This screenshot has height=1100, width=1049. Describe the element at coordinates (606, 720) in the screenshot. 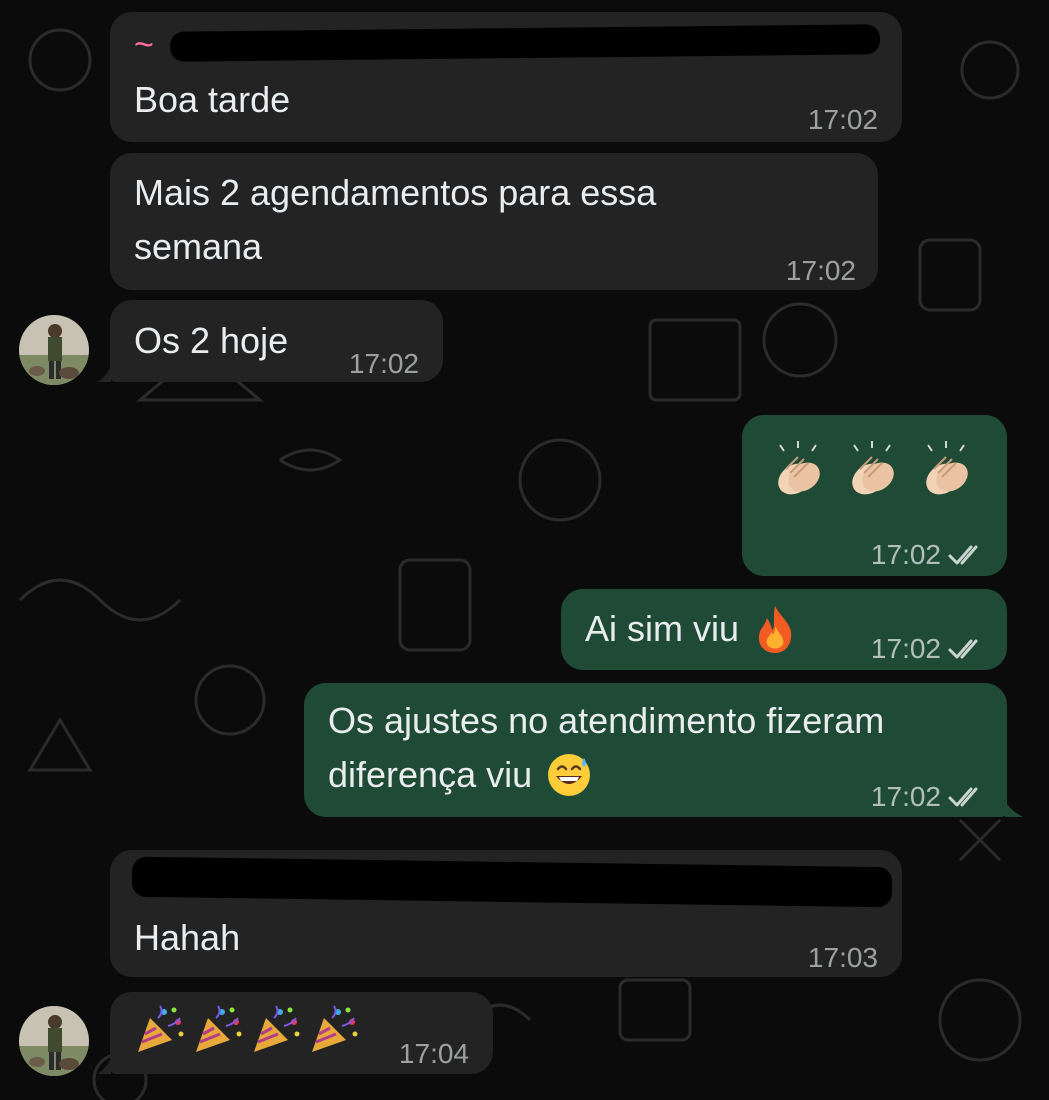

I see `message-text-line-1: Os ajustes no atendimento fizeram` at that location.